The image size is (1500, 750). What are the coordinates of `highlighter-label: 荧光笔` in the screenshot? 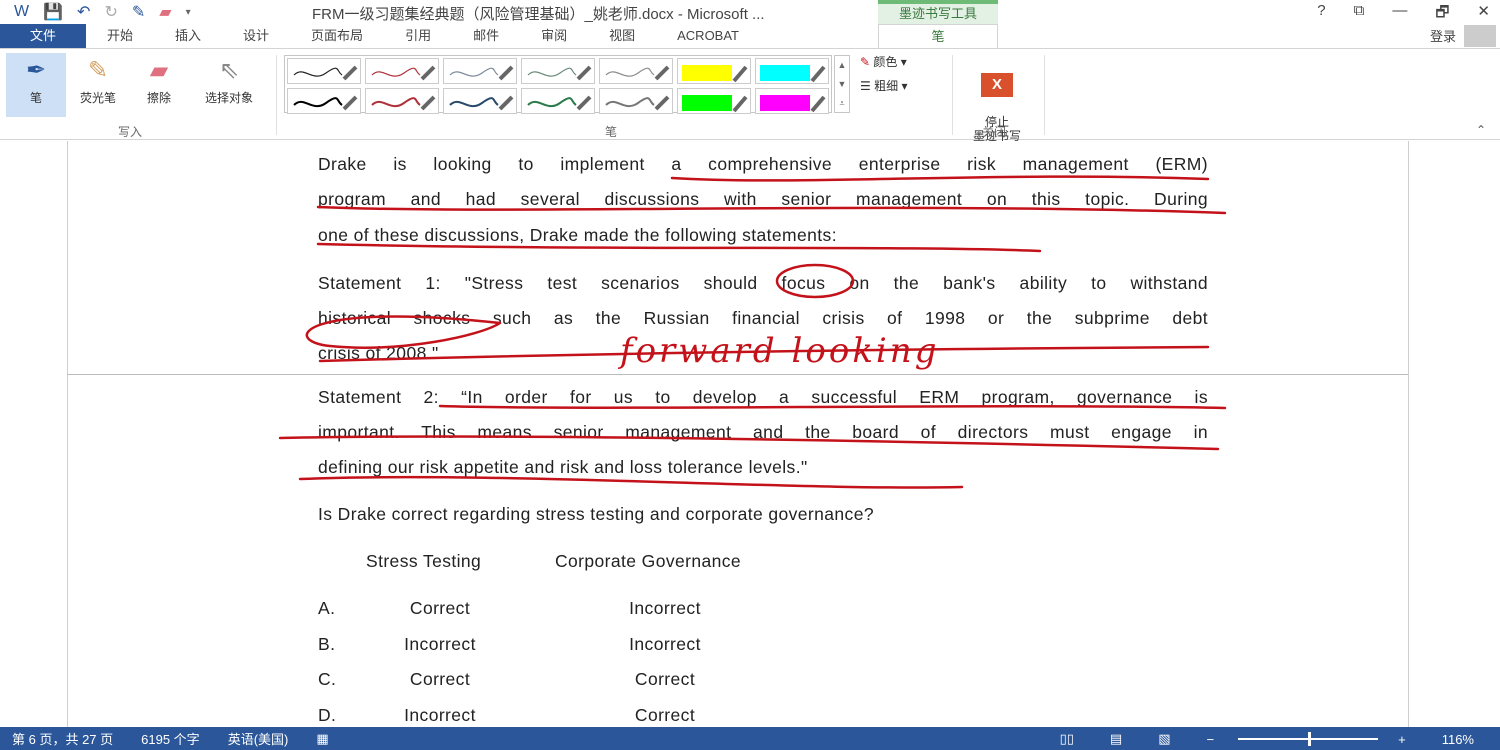 It's located at (97, 98).